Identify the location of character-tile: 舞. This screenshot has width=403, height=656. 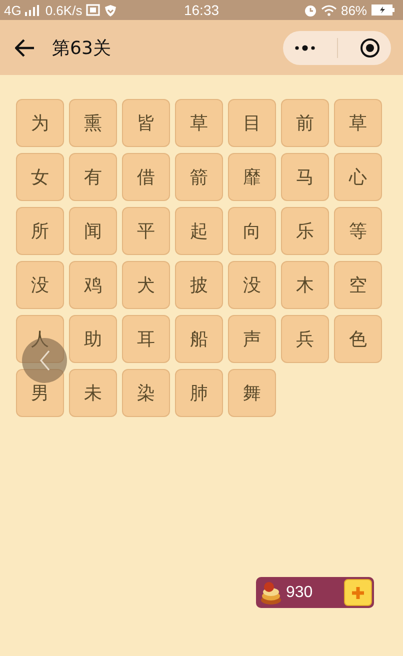
(252, 393).